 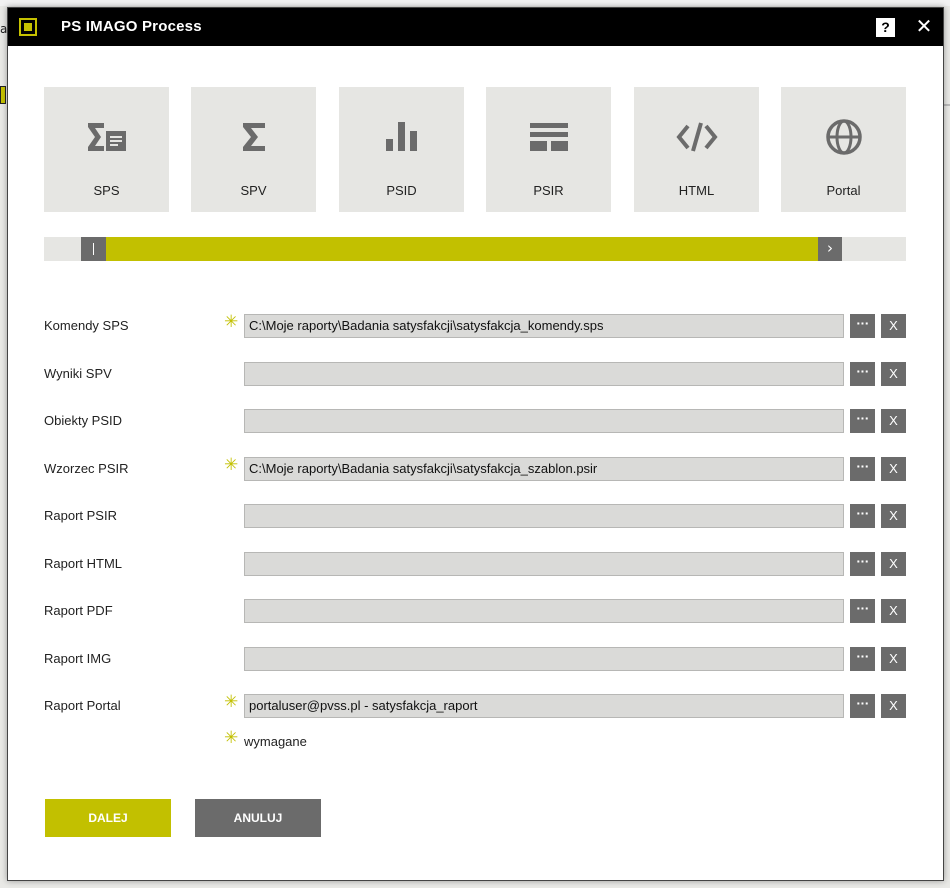 I want to click on background-window-edge, so click(x=475, y=3).